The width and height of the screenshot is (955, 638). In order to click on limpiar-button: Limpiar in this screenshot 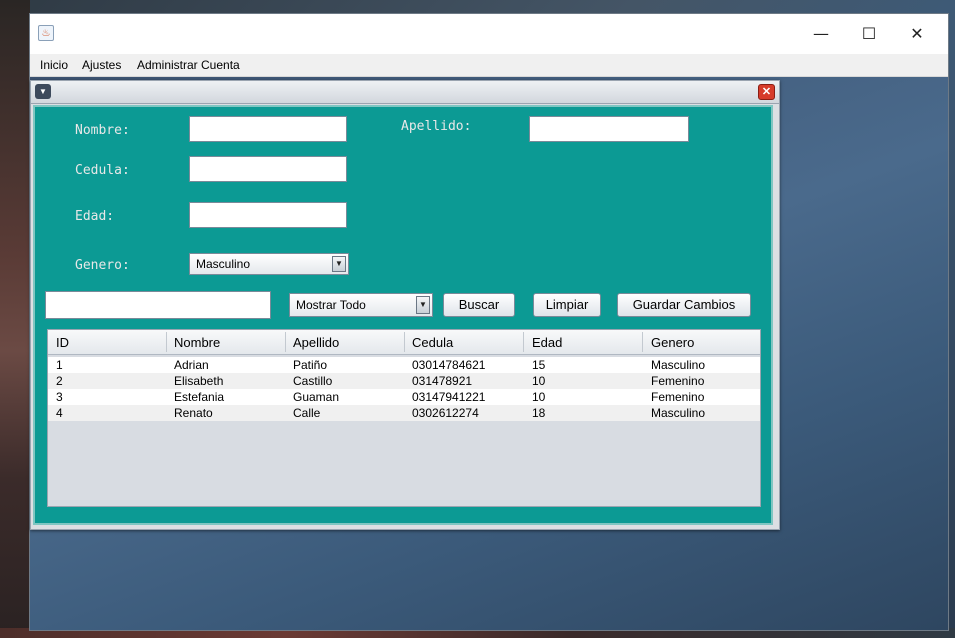, I will do `click(567, 305)`.